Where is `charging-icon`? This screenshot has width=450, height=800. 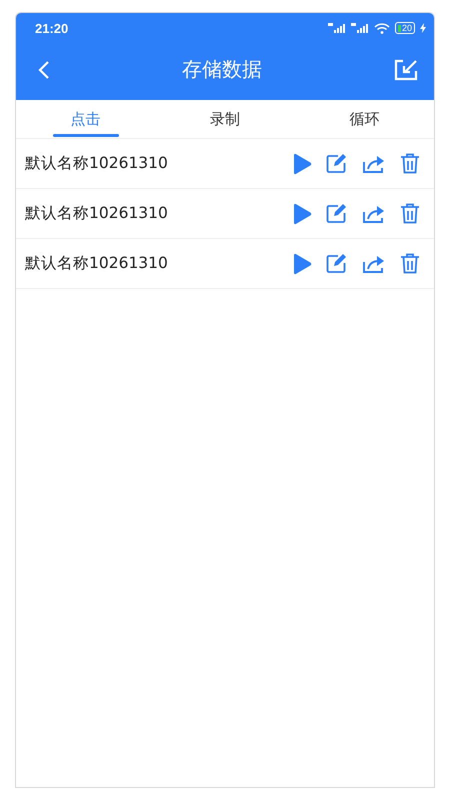 charging-icon is located at coordinates (423, 28).